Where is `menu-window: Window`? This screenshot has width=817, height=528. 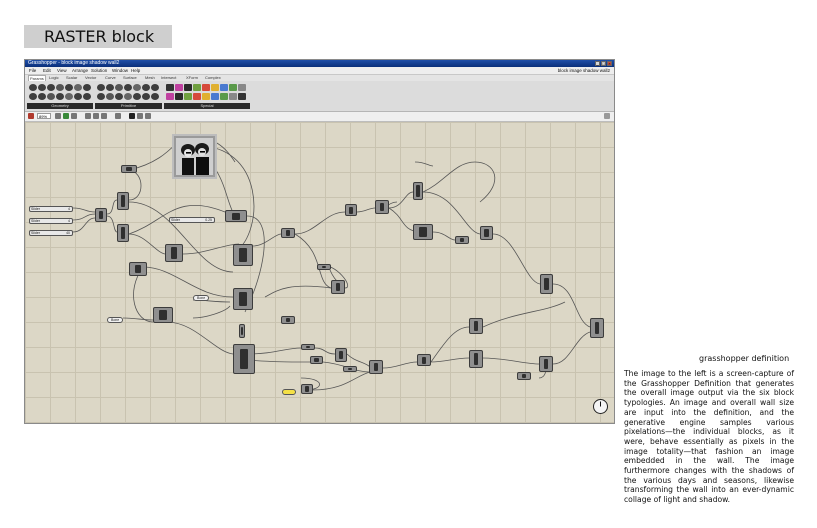
menu-window: Window is located at coordinates (120, 70).